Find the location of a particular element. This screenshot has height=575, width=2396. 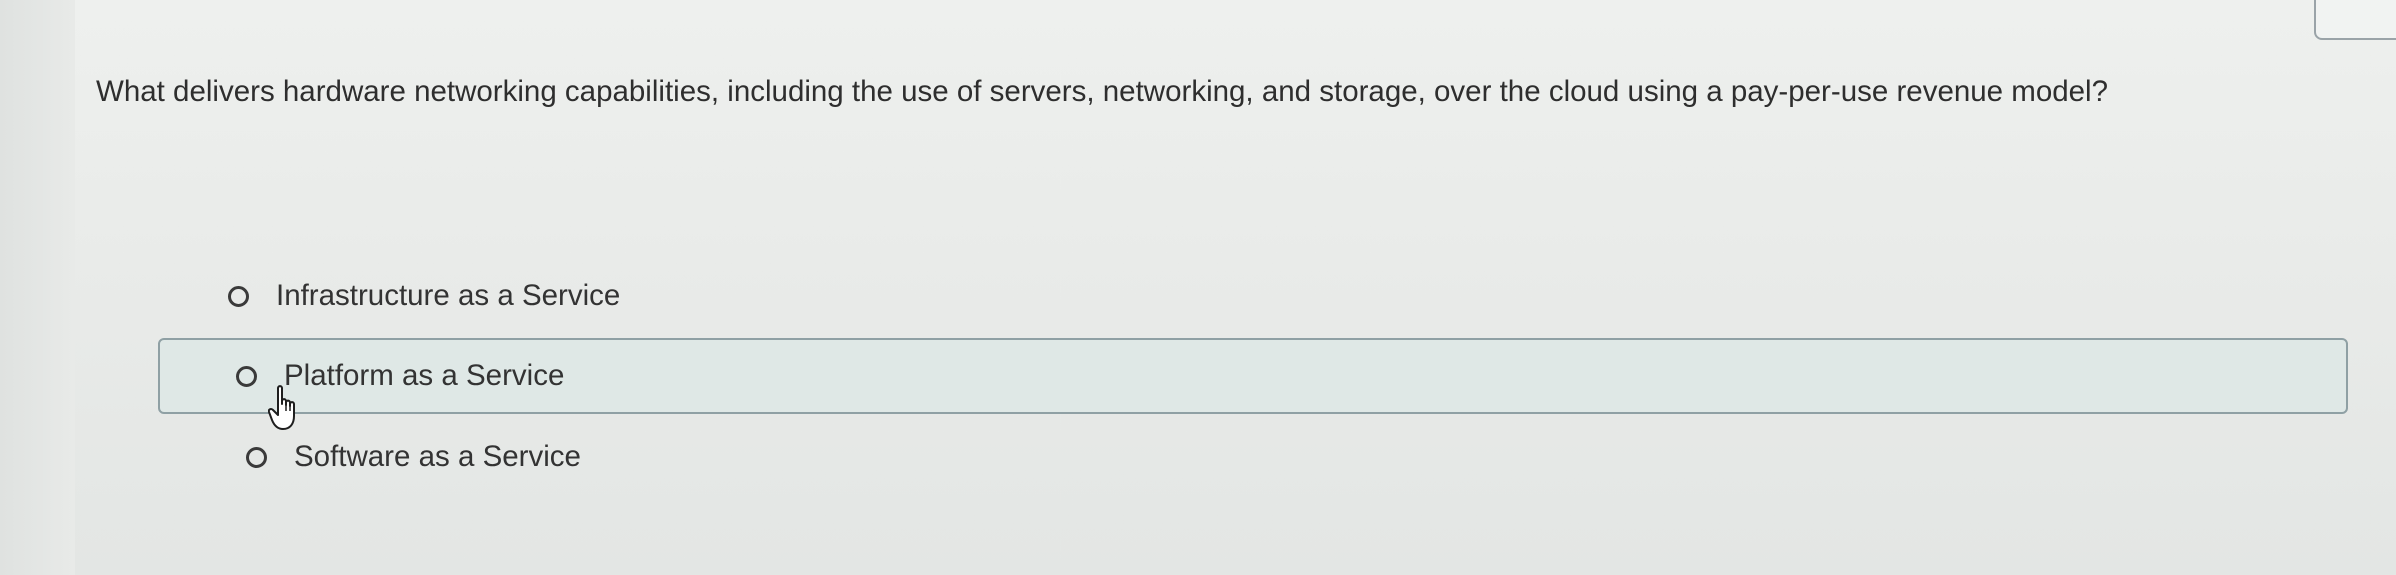

option-software-as-a-service: Software as a Service is located at coordinates (413, 457).